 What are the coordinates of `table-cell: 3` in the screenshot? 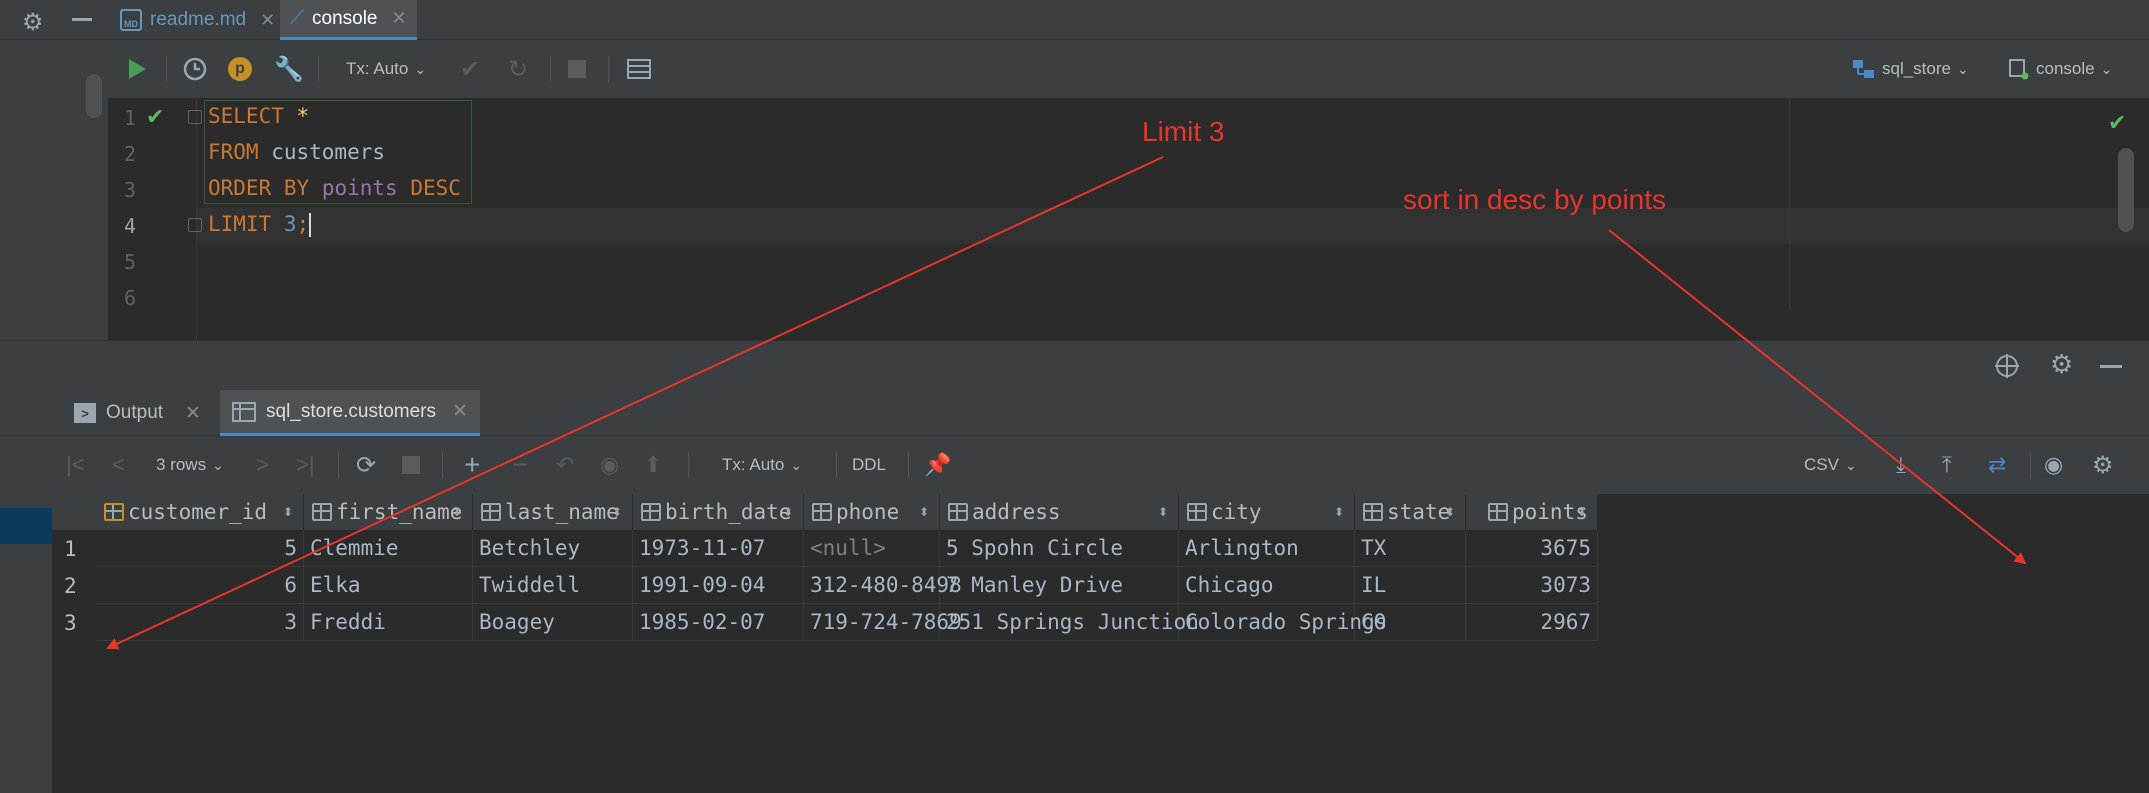 It's located at (200, 622).